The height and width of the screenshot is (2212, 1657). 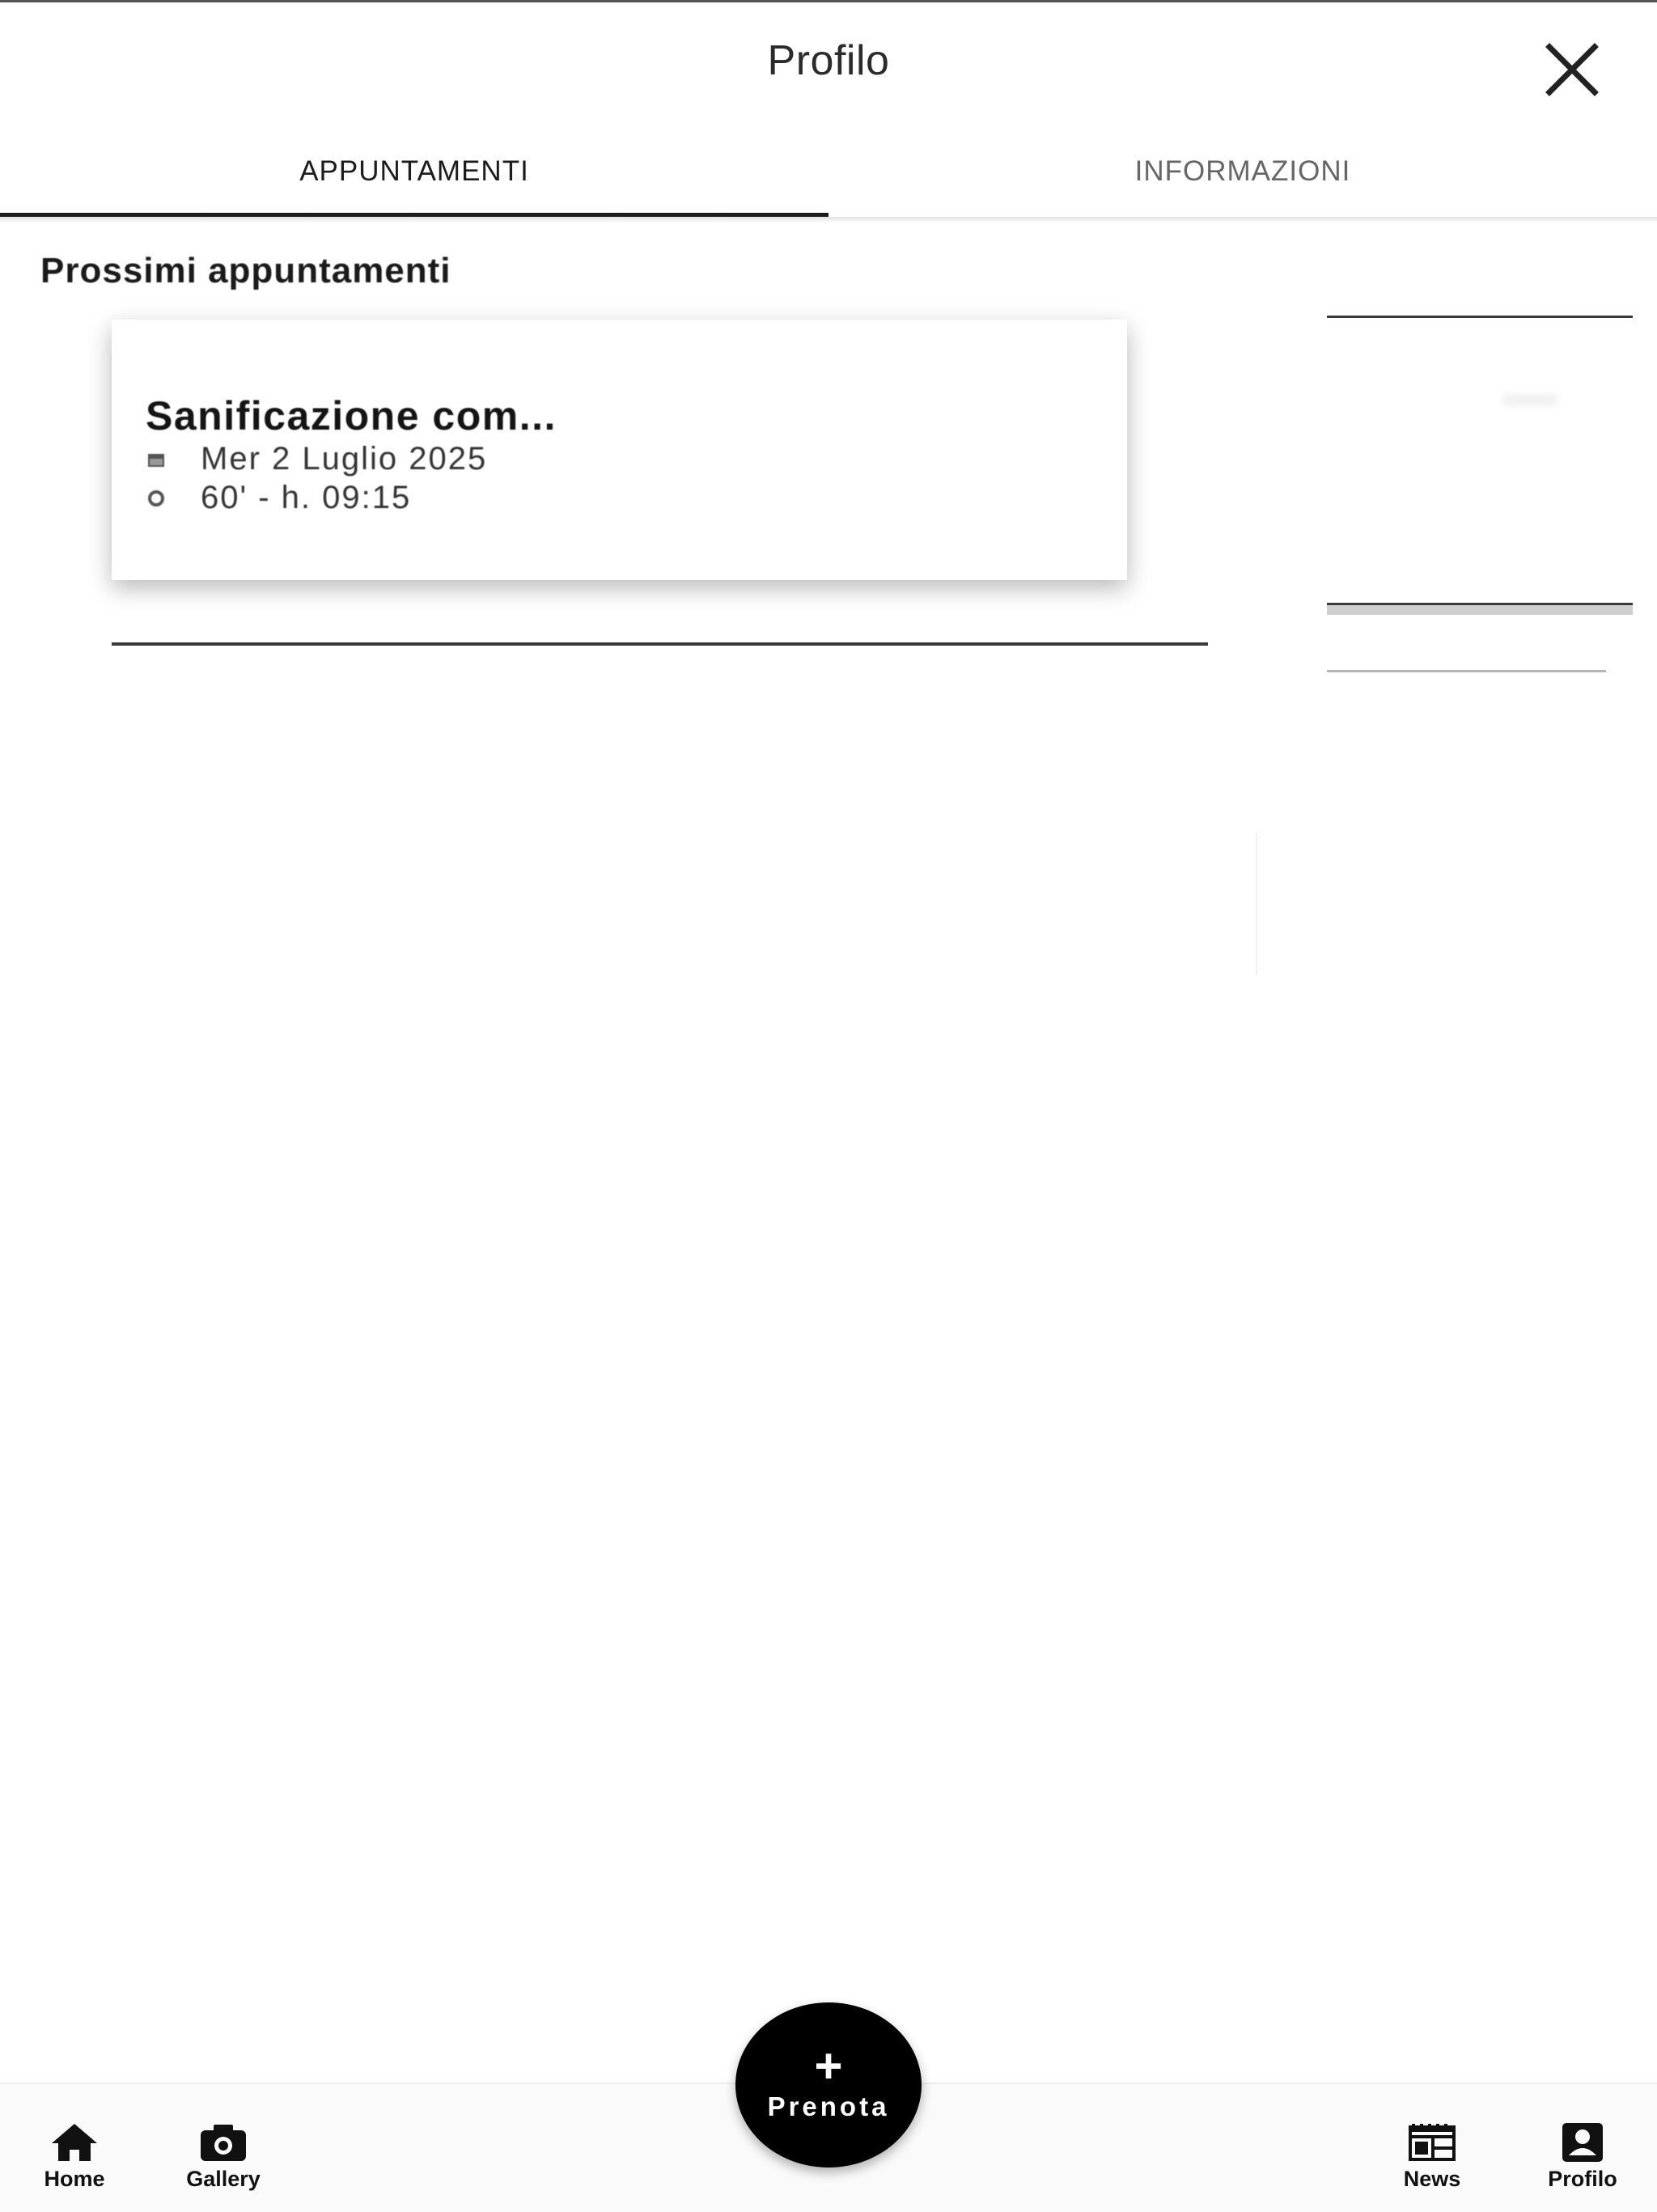 I want to click on tab-informazioni: INFORMAZIONI, so click(x=1242, y=171).